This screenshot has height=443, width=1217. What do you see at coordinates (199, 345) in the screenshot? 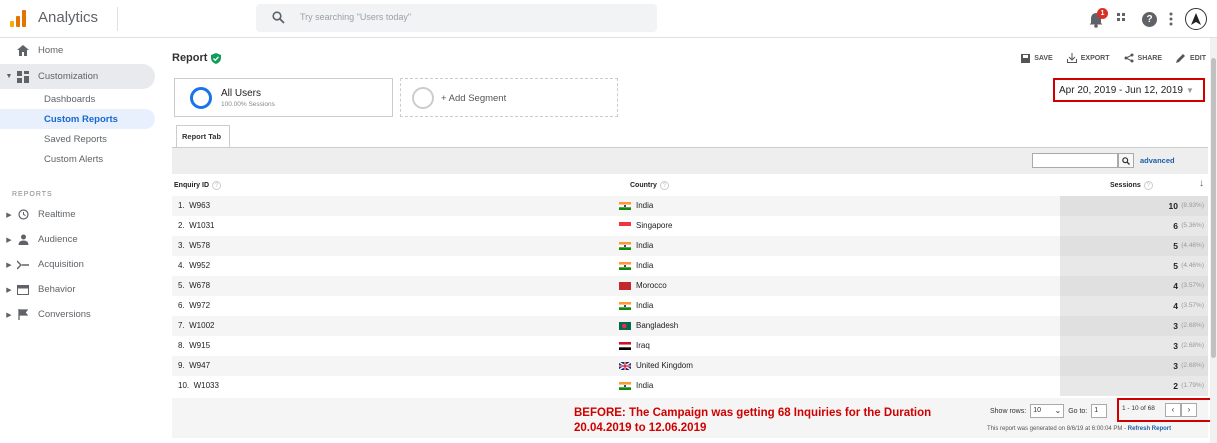
I see `enquiry-id-link: W915` at bounding box center [199, 345].